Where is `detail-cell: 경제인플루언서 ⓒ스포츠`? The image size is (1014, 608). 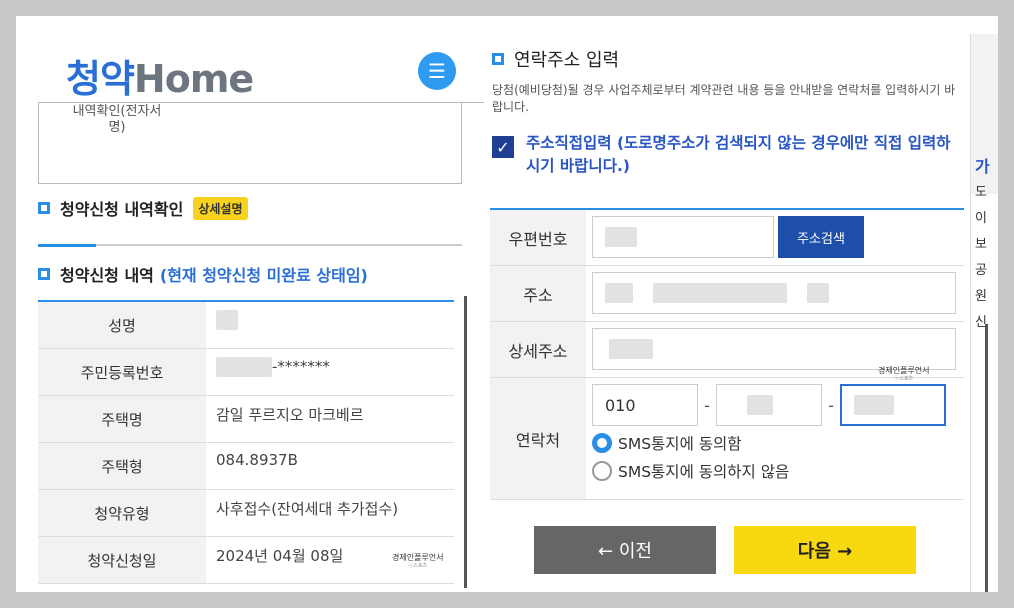
detail-cell: 경제인플루언서 ⓒ스포츠 is located at coordinates (775, 352).